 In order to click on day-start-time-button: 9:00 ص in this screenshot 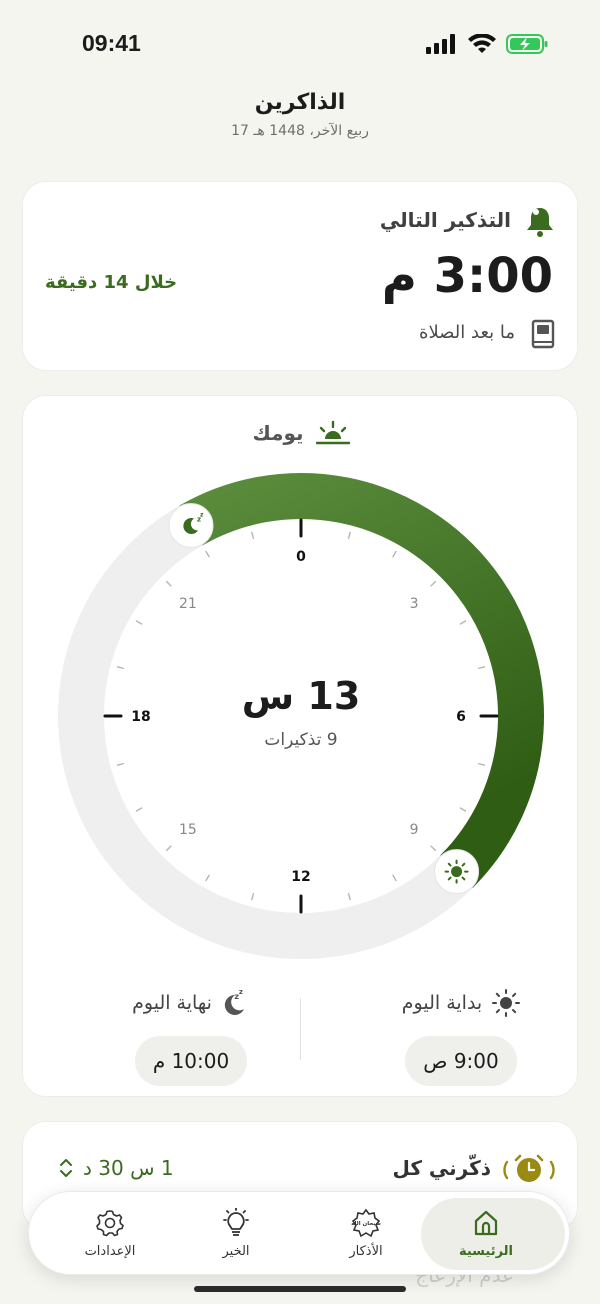, I will do `click(461, 1061)`.